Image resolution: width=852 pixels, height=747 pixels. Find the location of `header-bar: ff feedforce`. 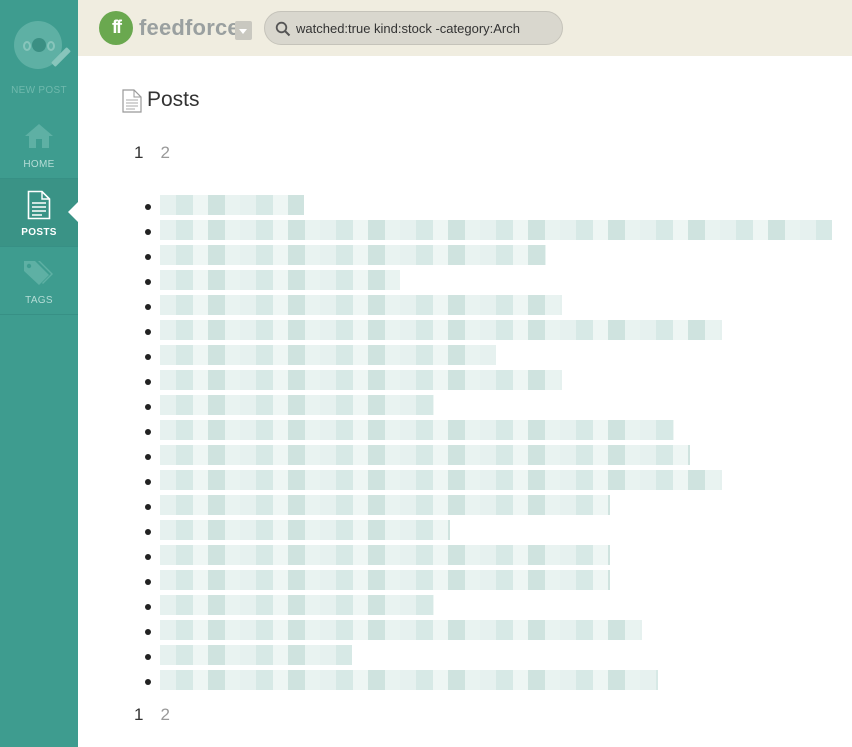

header-bar: ff feedforce is located at coordinates (465, 28).